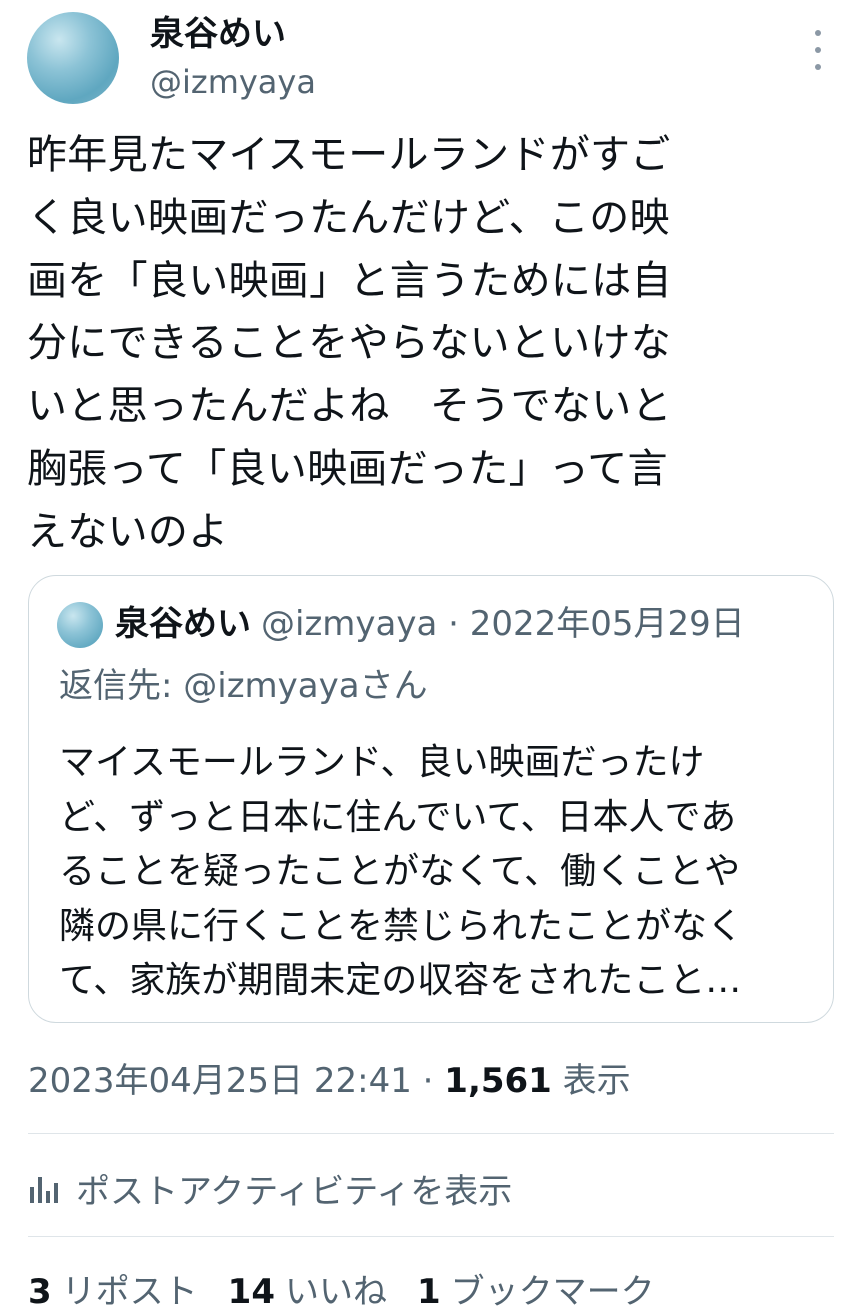  What do you see at coordinates (591, 1081) in the screenshot?
I see `views-label: 表示` at bounding box center [591, 1081].